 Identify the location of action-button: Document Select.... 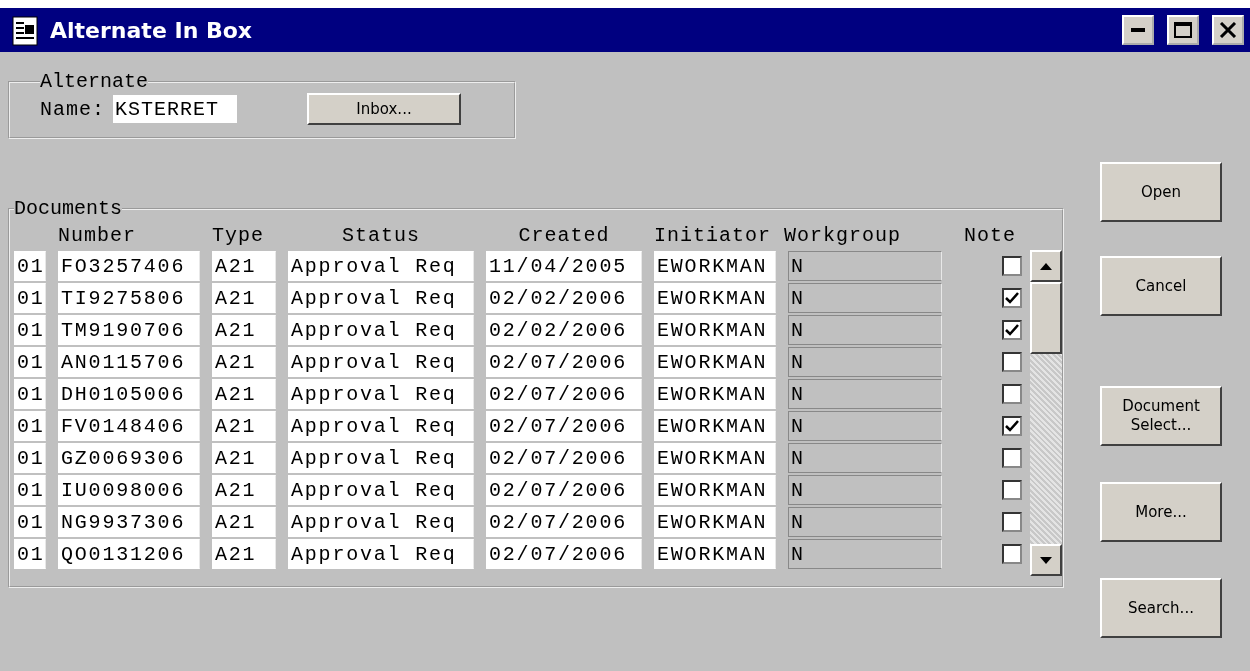
(1161, 416).